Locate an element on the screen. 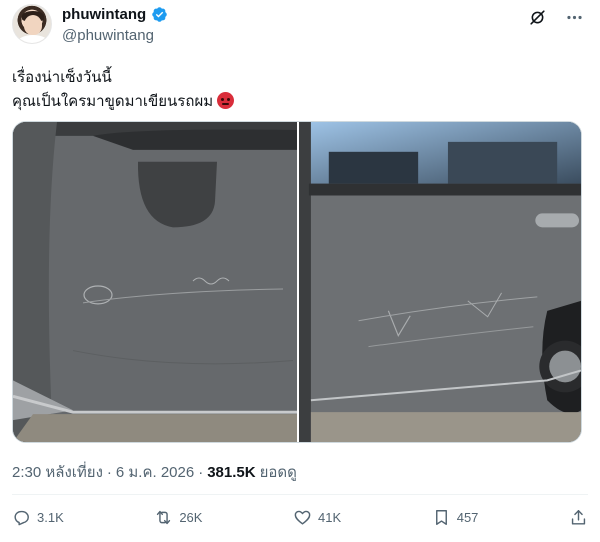  heart-icon is located at coordinates (302, 517).